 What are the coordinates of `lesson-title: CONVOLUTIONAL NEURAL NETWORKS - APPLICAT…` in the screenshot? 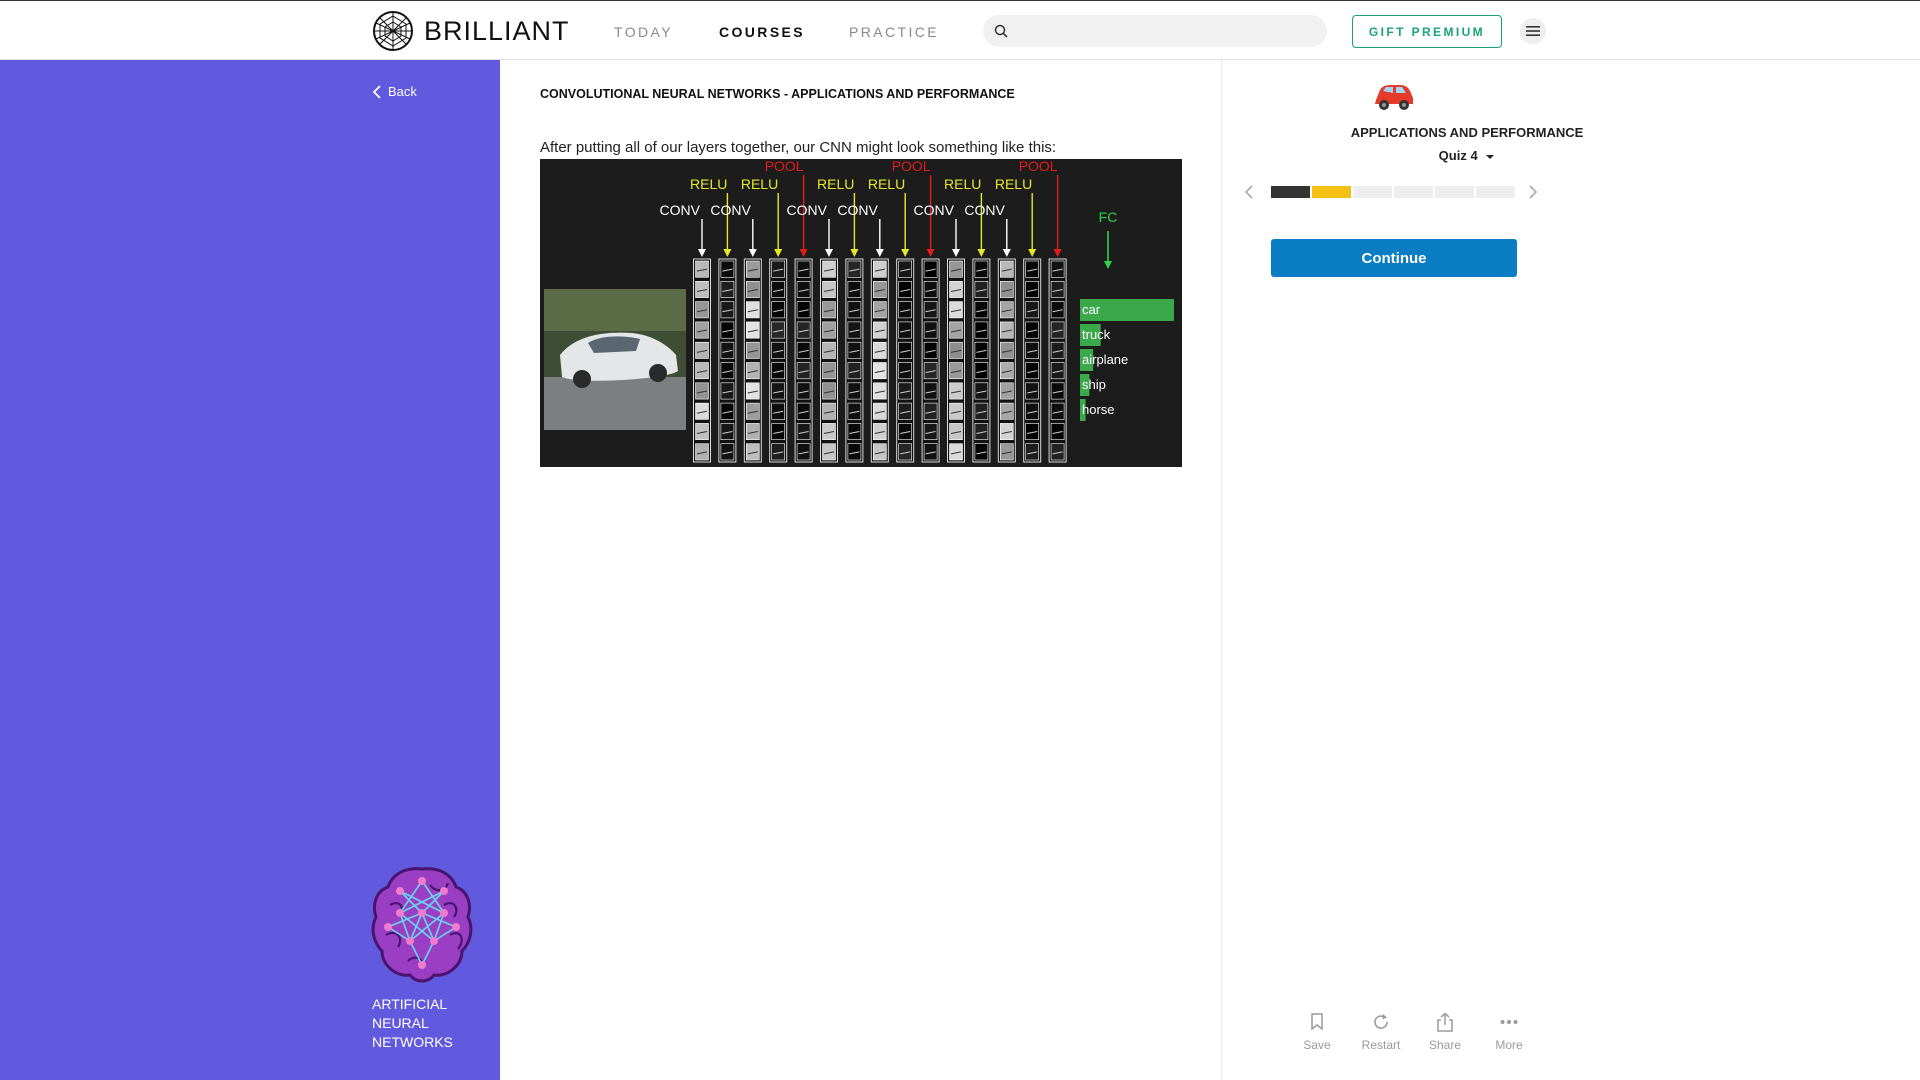 It's located at (777, 94).